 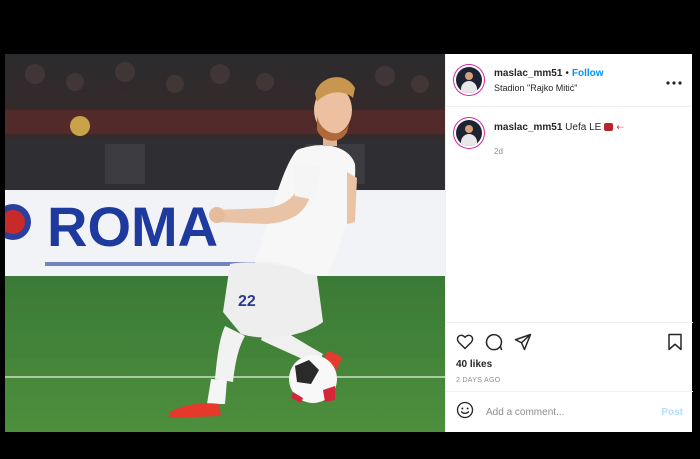 I want to click on post-actions: 40 likes 2 DAYS AGO, so click(x=569, y=353).